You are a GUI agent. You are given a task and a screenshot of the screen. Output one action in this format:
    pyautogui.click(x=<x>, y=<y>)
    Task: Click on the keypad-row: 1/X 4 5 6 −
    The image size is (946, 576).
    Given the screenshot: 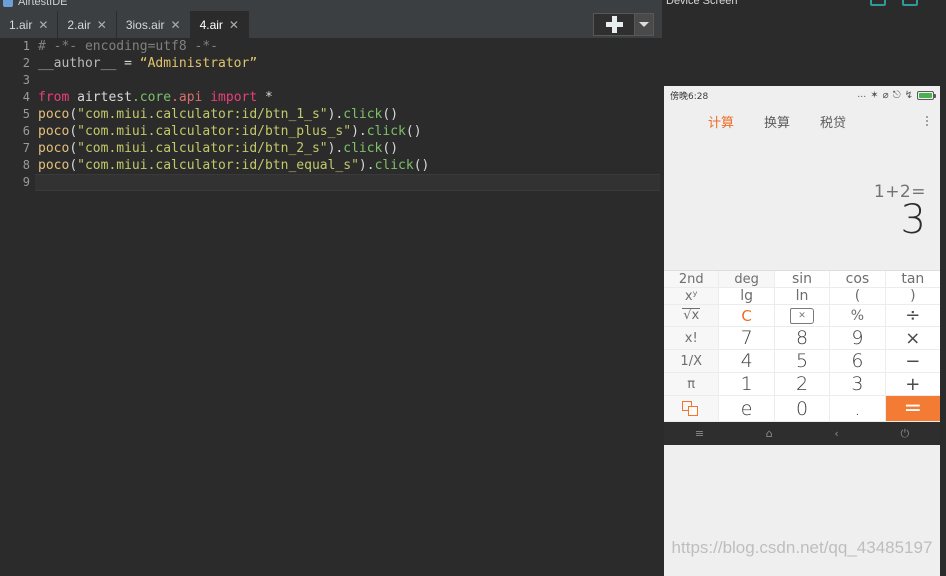 What is the action you would take?
    pyautogui.click(x=802, y=361)
    